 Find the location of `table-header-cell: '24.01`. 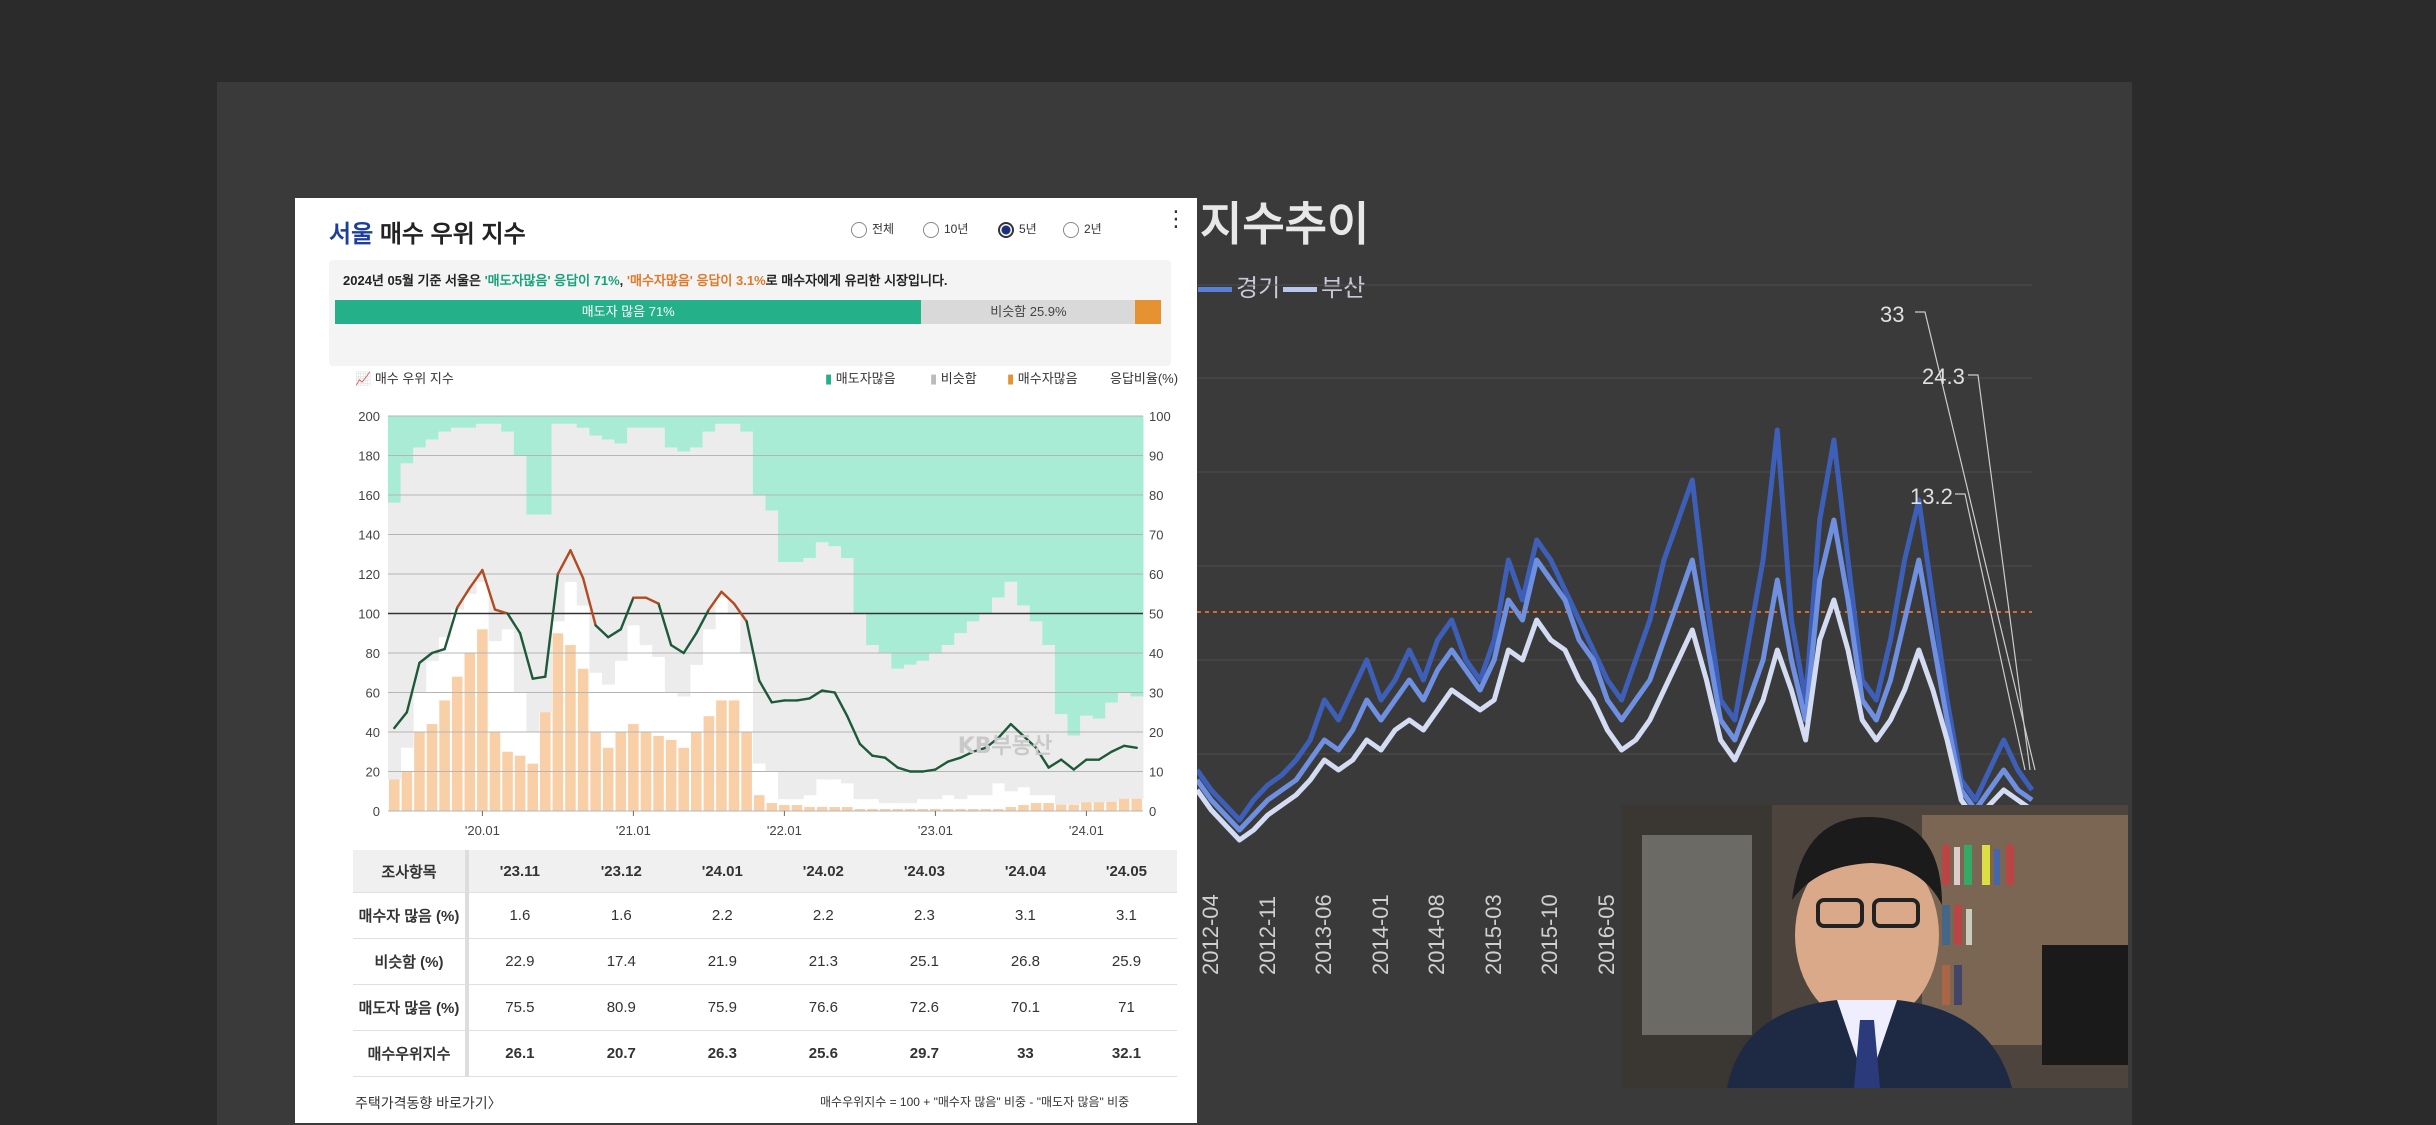

table-header-cell: '24.01 is located at coordinates (722, 871).